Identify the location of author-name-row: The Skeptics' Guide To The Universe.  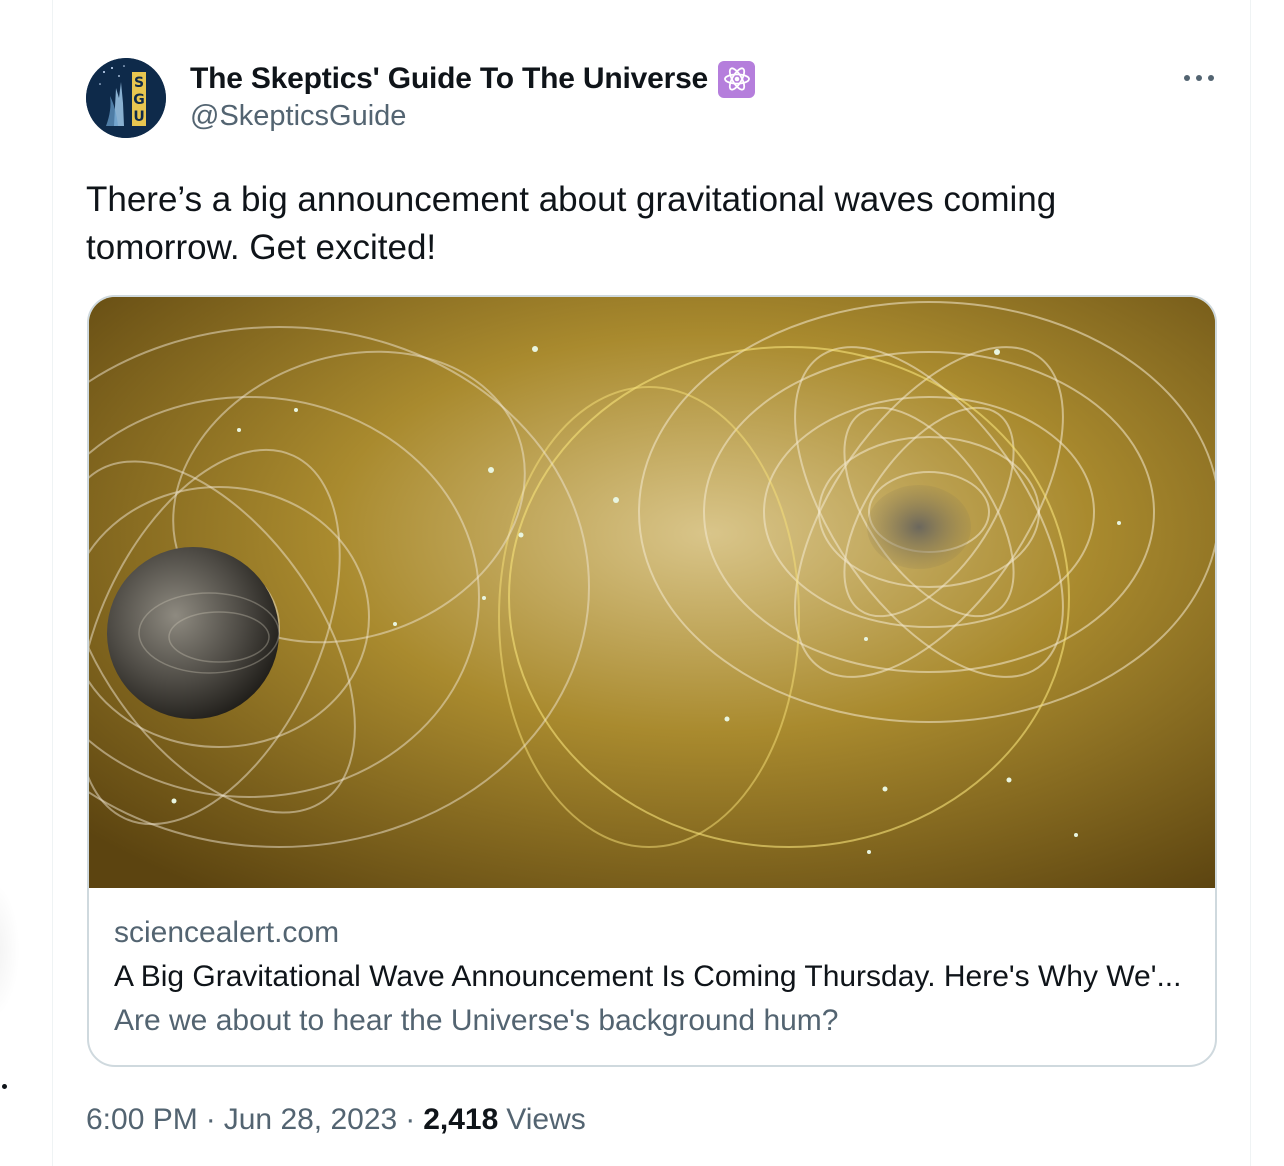
(473, 79).